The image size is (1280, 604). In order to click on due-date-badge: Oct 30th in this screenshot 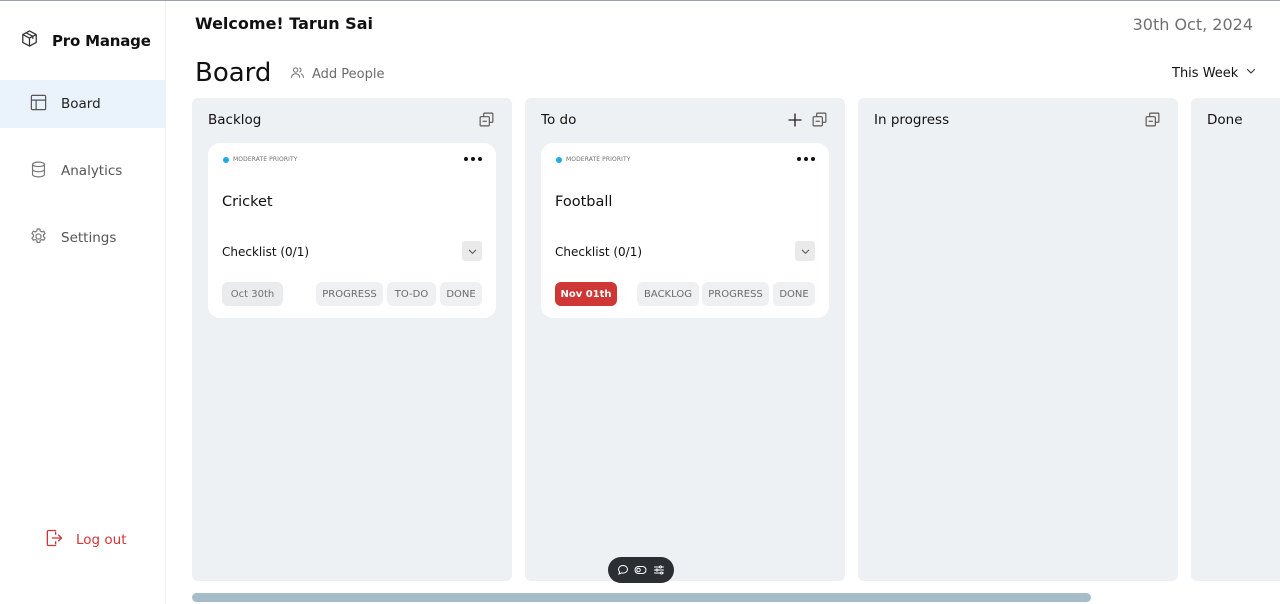, I will do `click(252, 294)`.